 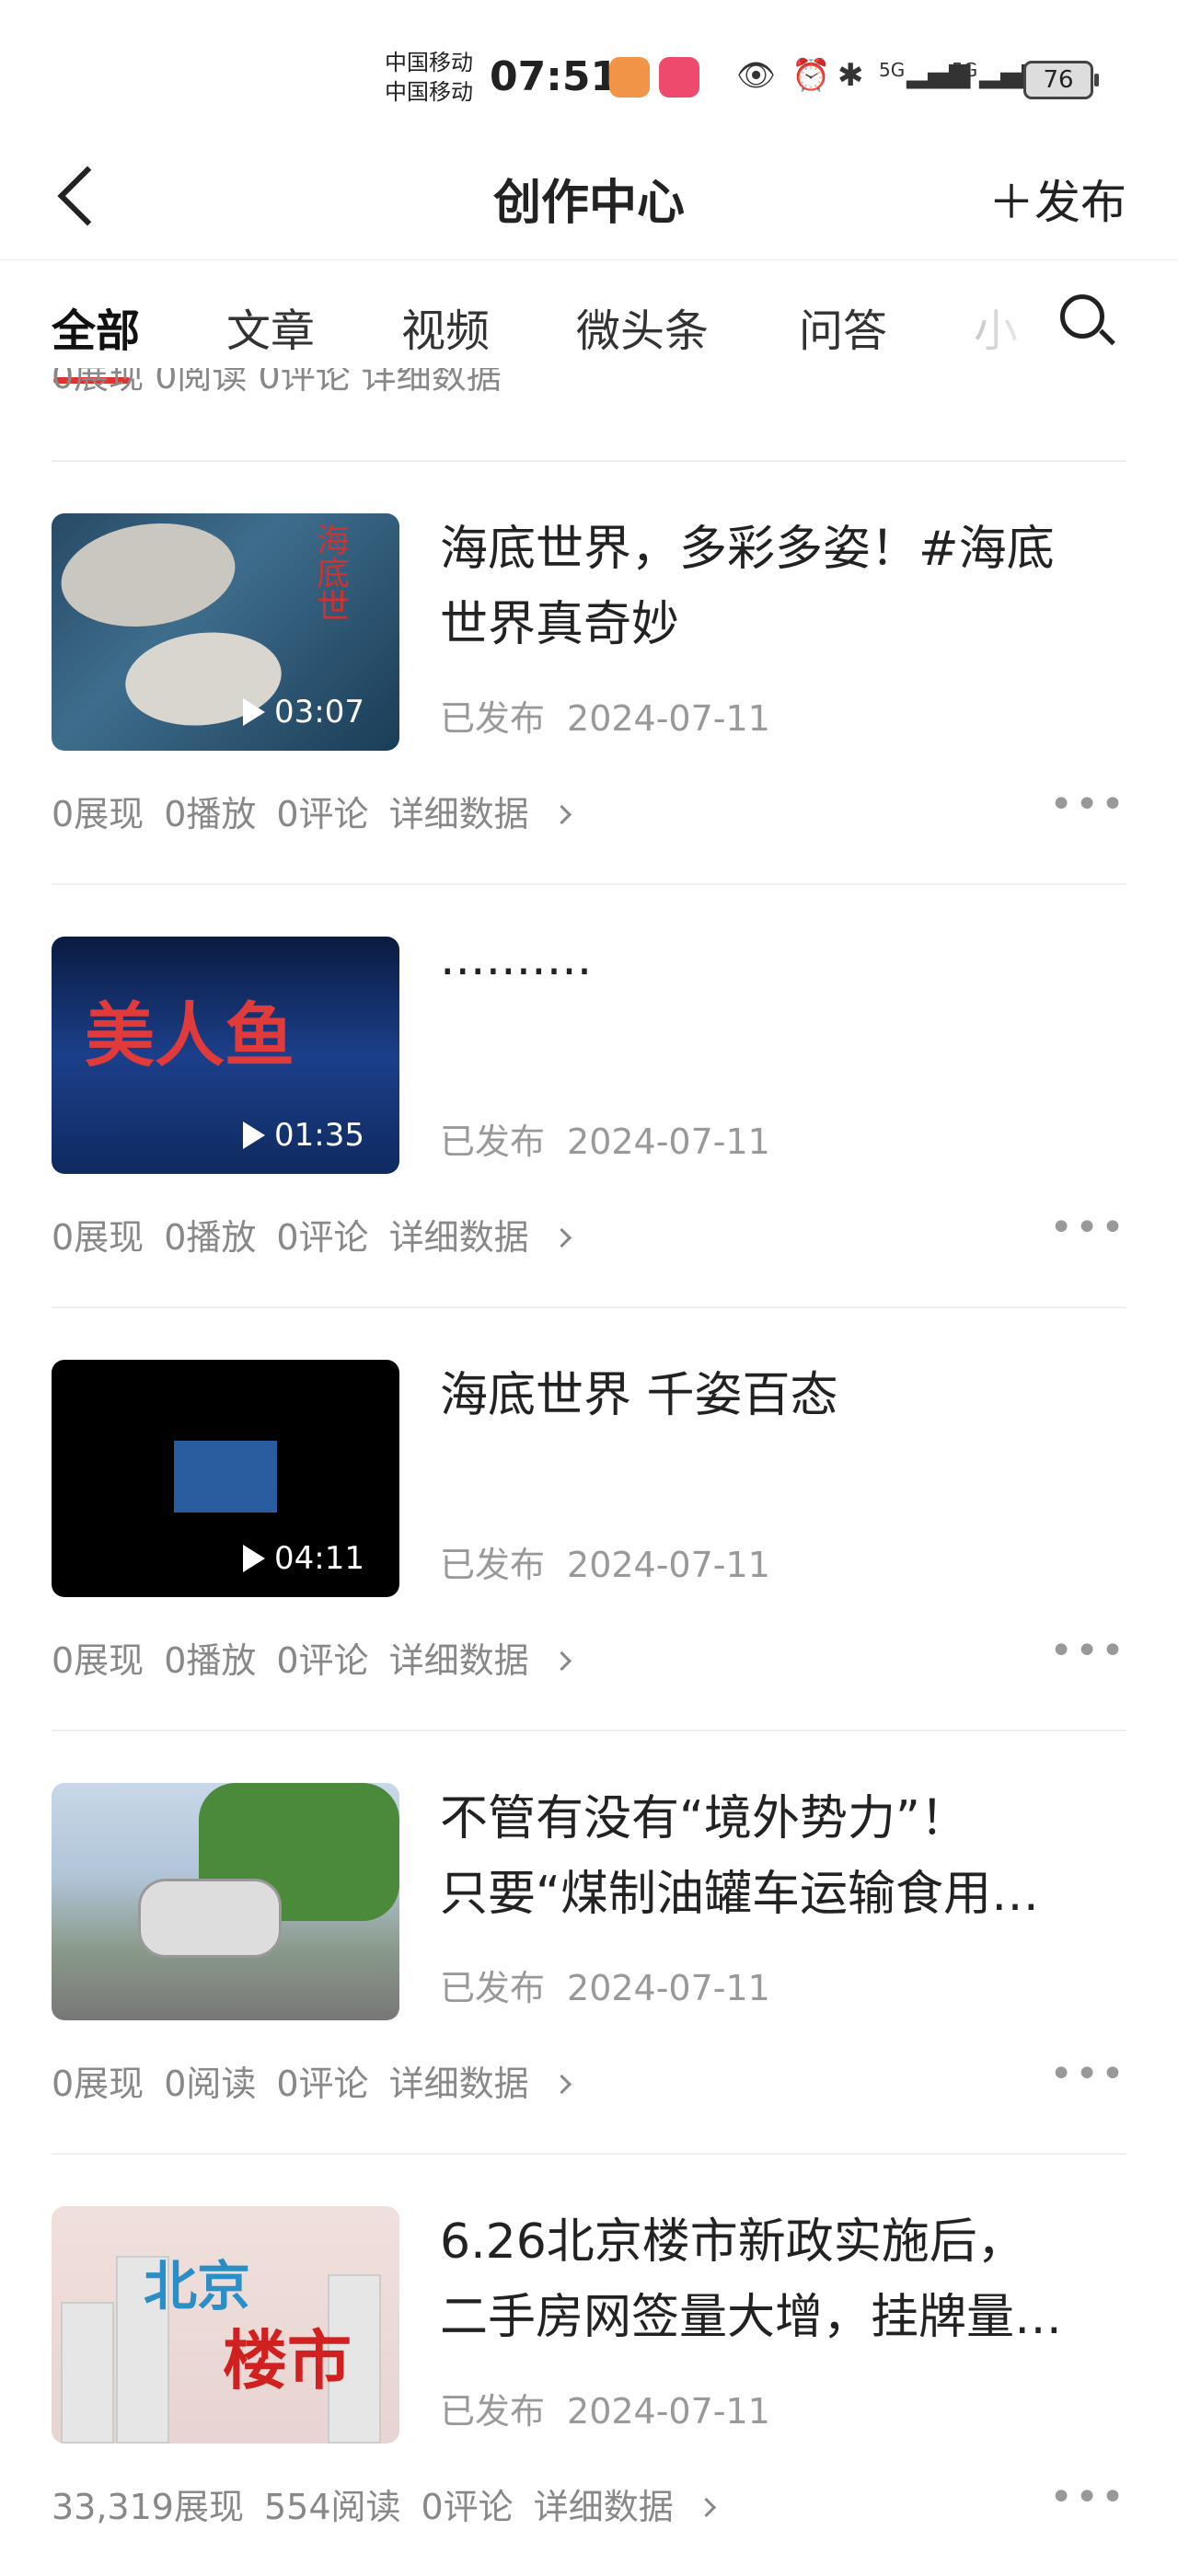 I want to click on duration-text: 04:11, so click(x=319, y=1558).